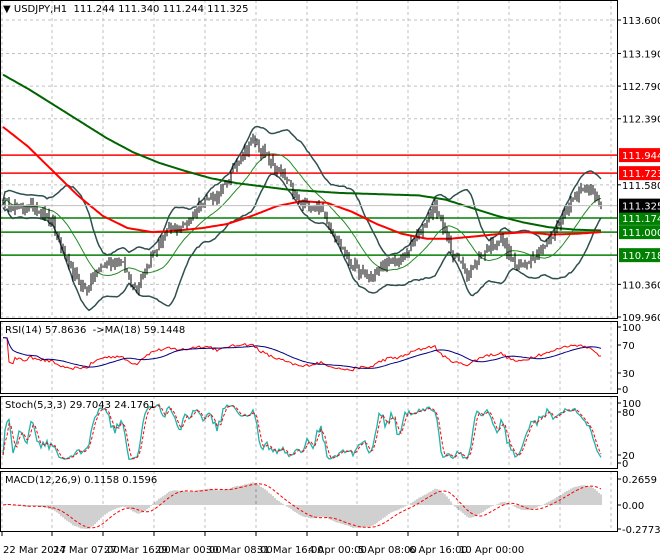  Describe the element at coordinates (628, 374) in the screenshot. I see `rsi-tick-label: 30` at that location.